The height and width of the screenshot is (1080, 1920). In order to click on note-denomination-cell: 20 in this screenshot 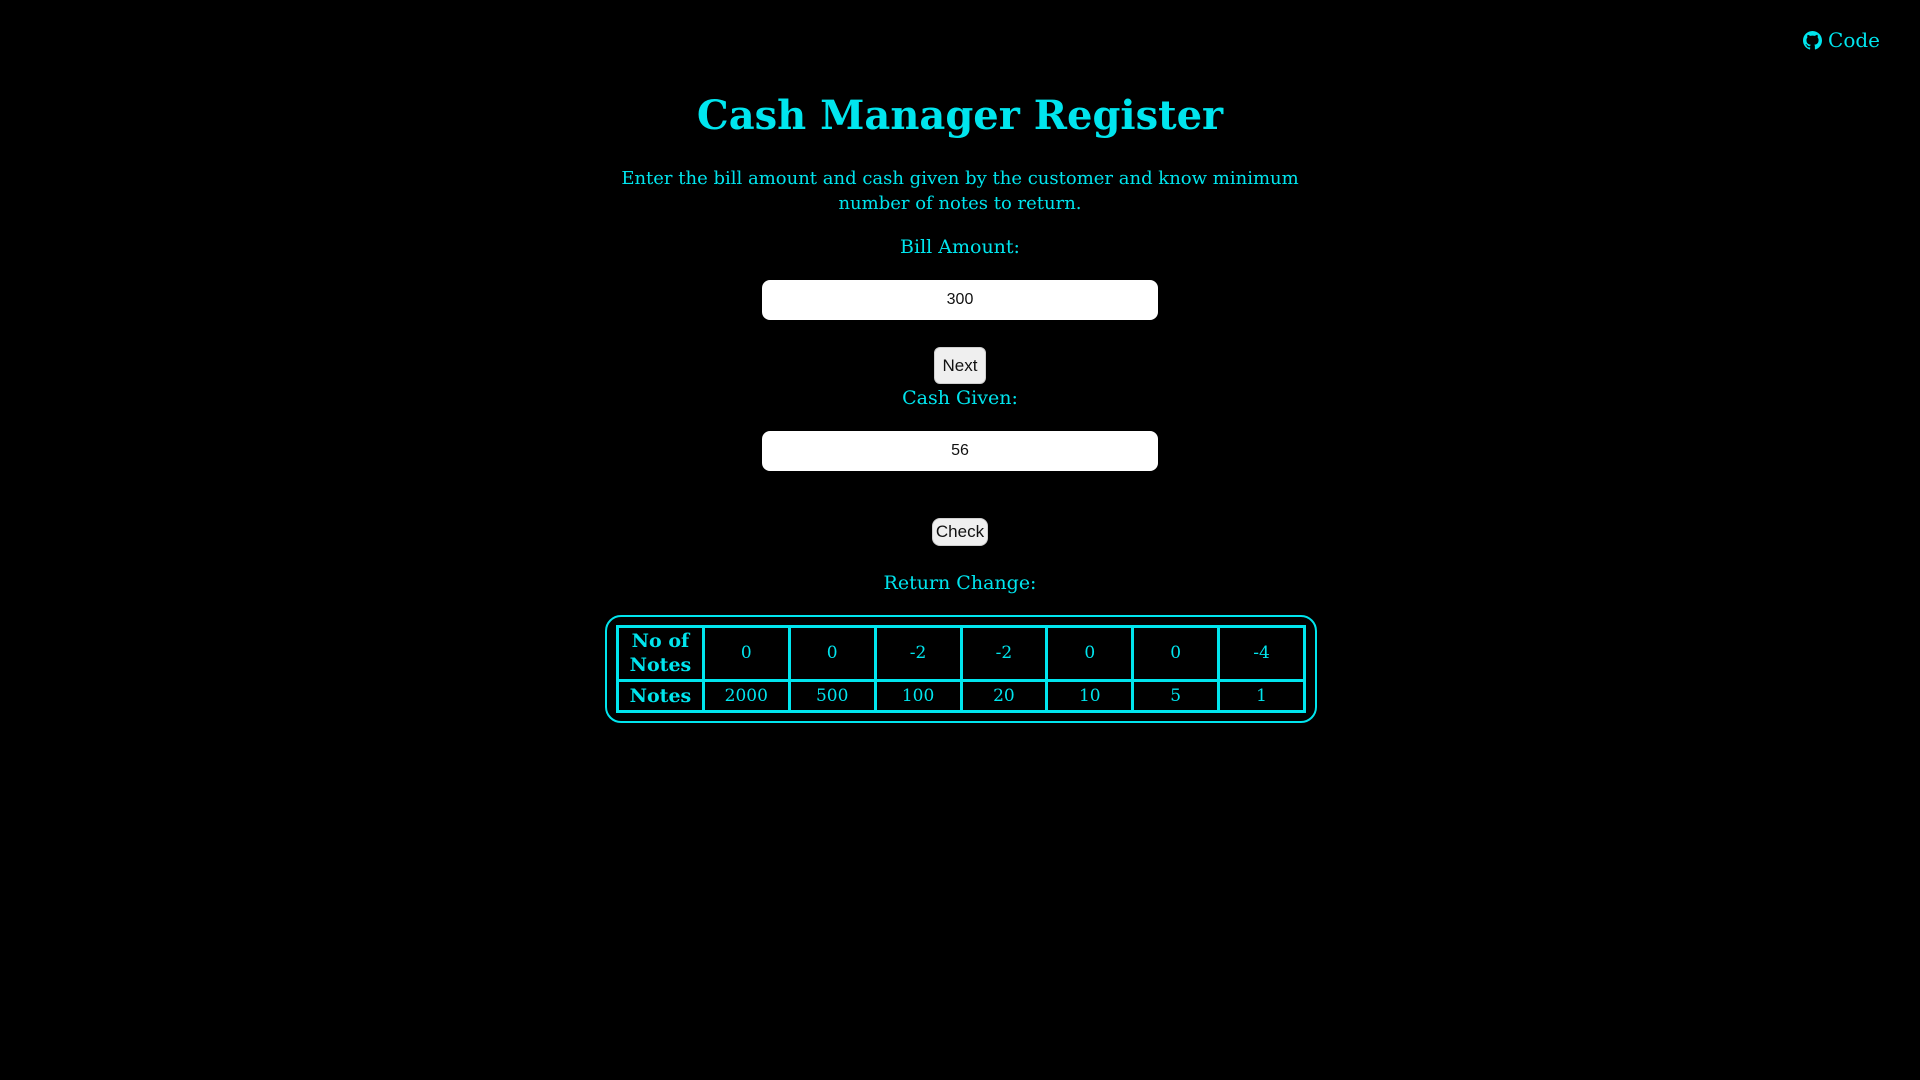, I will do `click(1004, 696)`.